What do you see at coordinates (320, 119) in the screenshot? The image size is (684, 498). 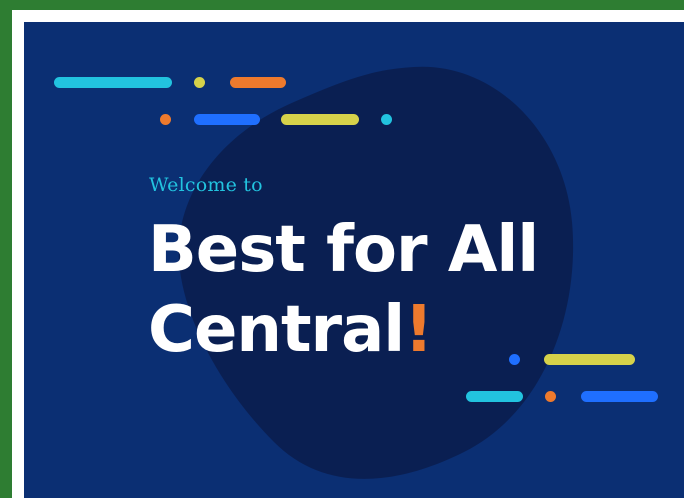 I see `decor-dash-yellow-second` at bounding box center [320, 119].